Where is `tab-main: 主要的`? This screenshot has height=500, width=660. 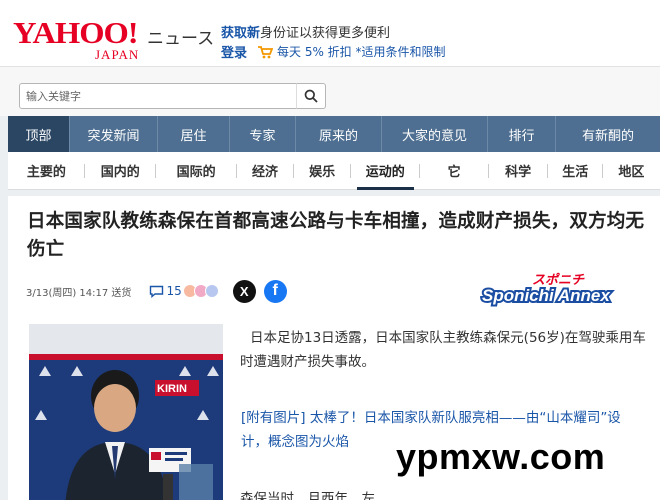 tab-main: 主要的 is located at coordinates (46, 171).